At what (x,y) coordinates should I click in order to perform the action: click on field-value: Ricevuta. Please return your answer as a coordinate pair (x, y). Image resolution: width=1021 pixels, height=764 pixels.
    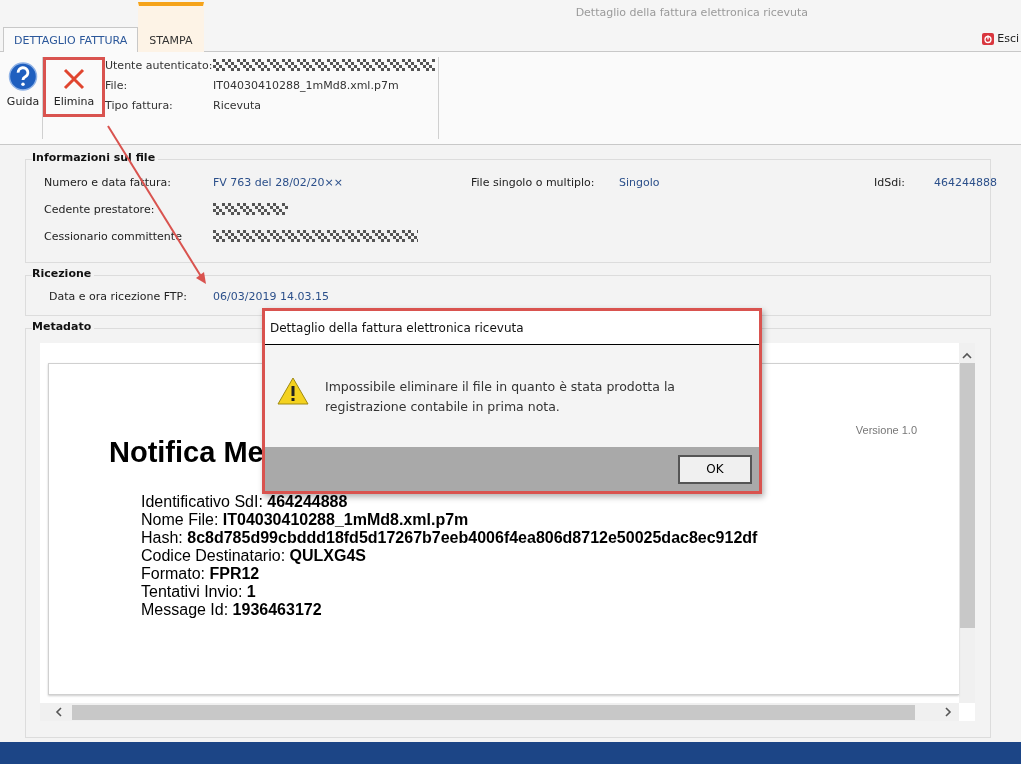
    Looking at the image, I should click on (238, 105).